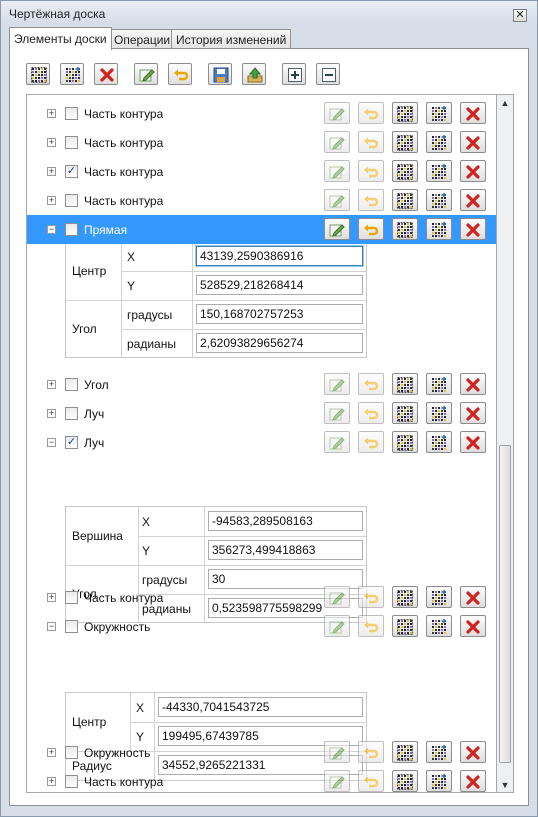 The width and height of the screenshot is (538, 817). Describe the element at coordinates (505, 785) in the screenshot. I see `scroll-down-arrow-icon: ▼` at that location.